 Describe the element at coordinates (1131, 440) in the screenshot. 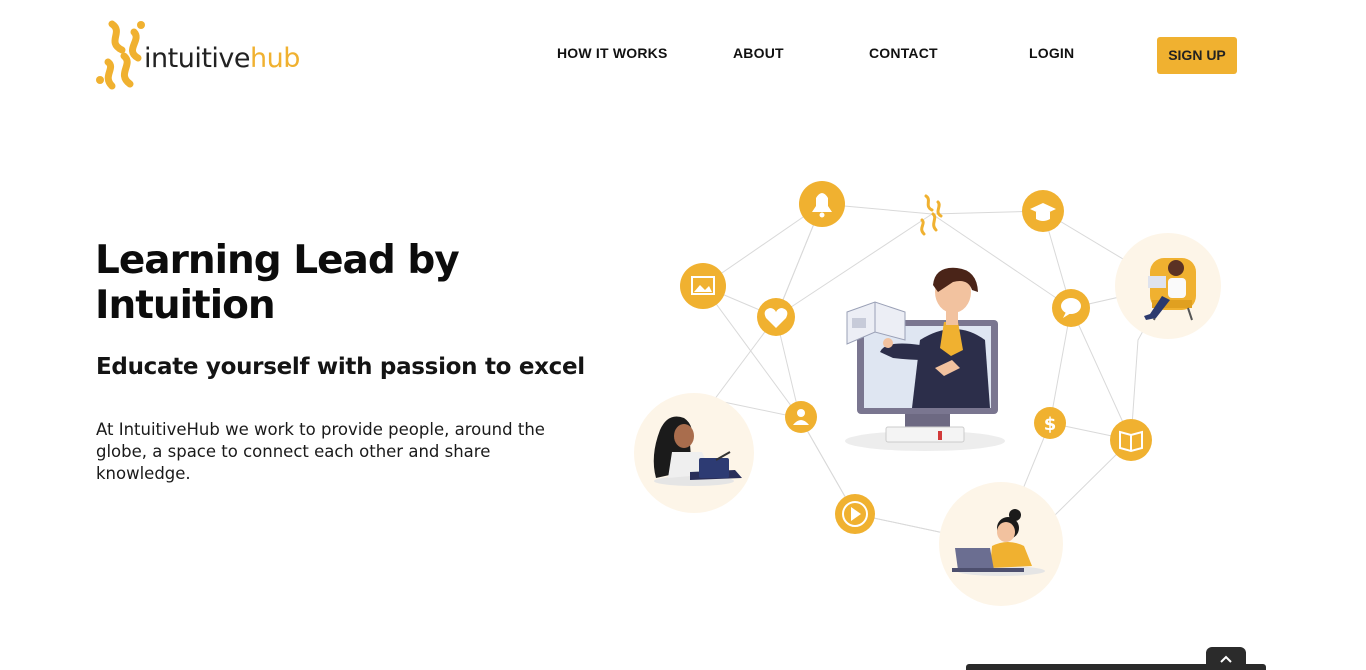

I see `book-icon` at that location.